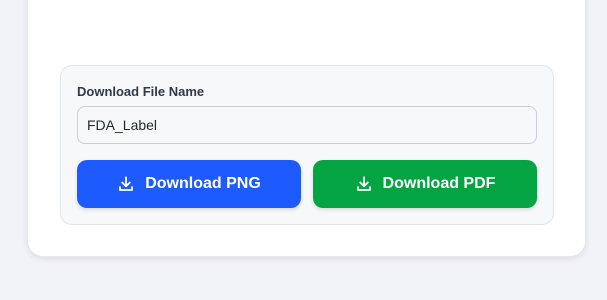 This screenshot has height=300, width=607. What do you see at coordinates (439, 183) in the screenshot?
I see `download-pdf-label: Download PDF` at bounding box center [439, 183].